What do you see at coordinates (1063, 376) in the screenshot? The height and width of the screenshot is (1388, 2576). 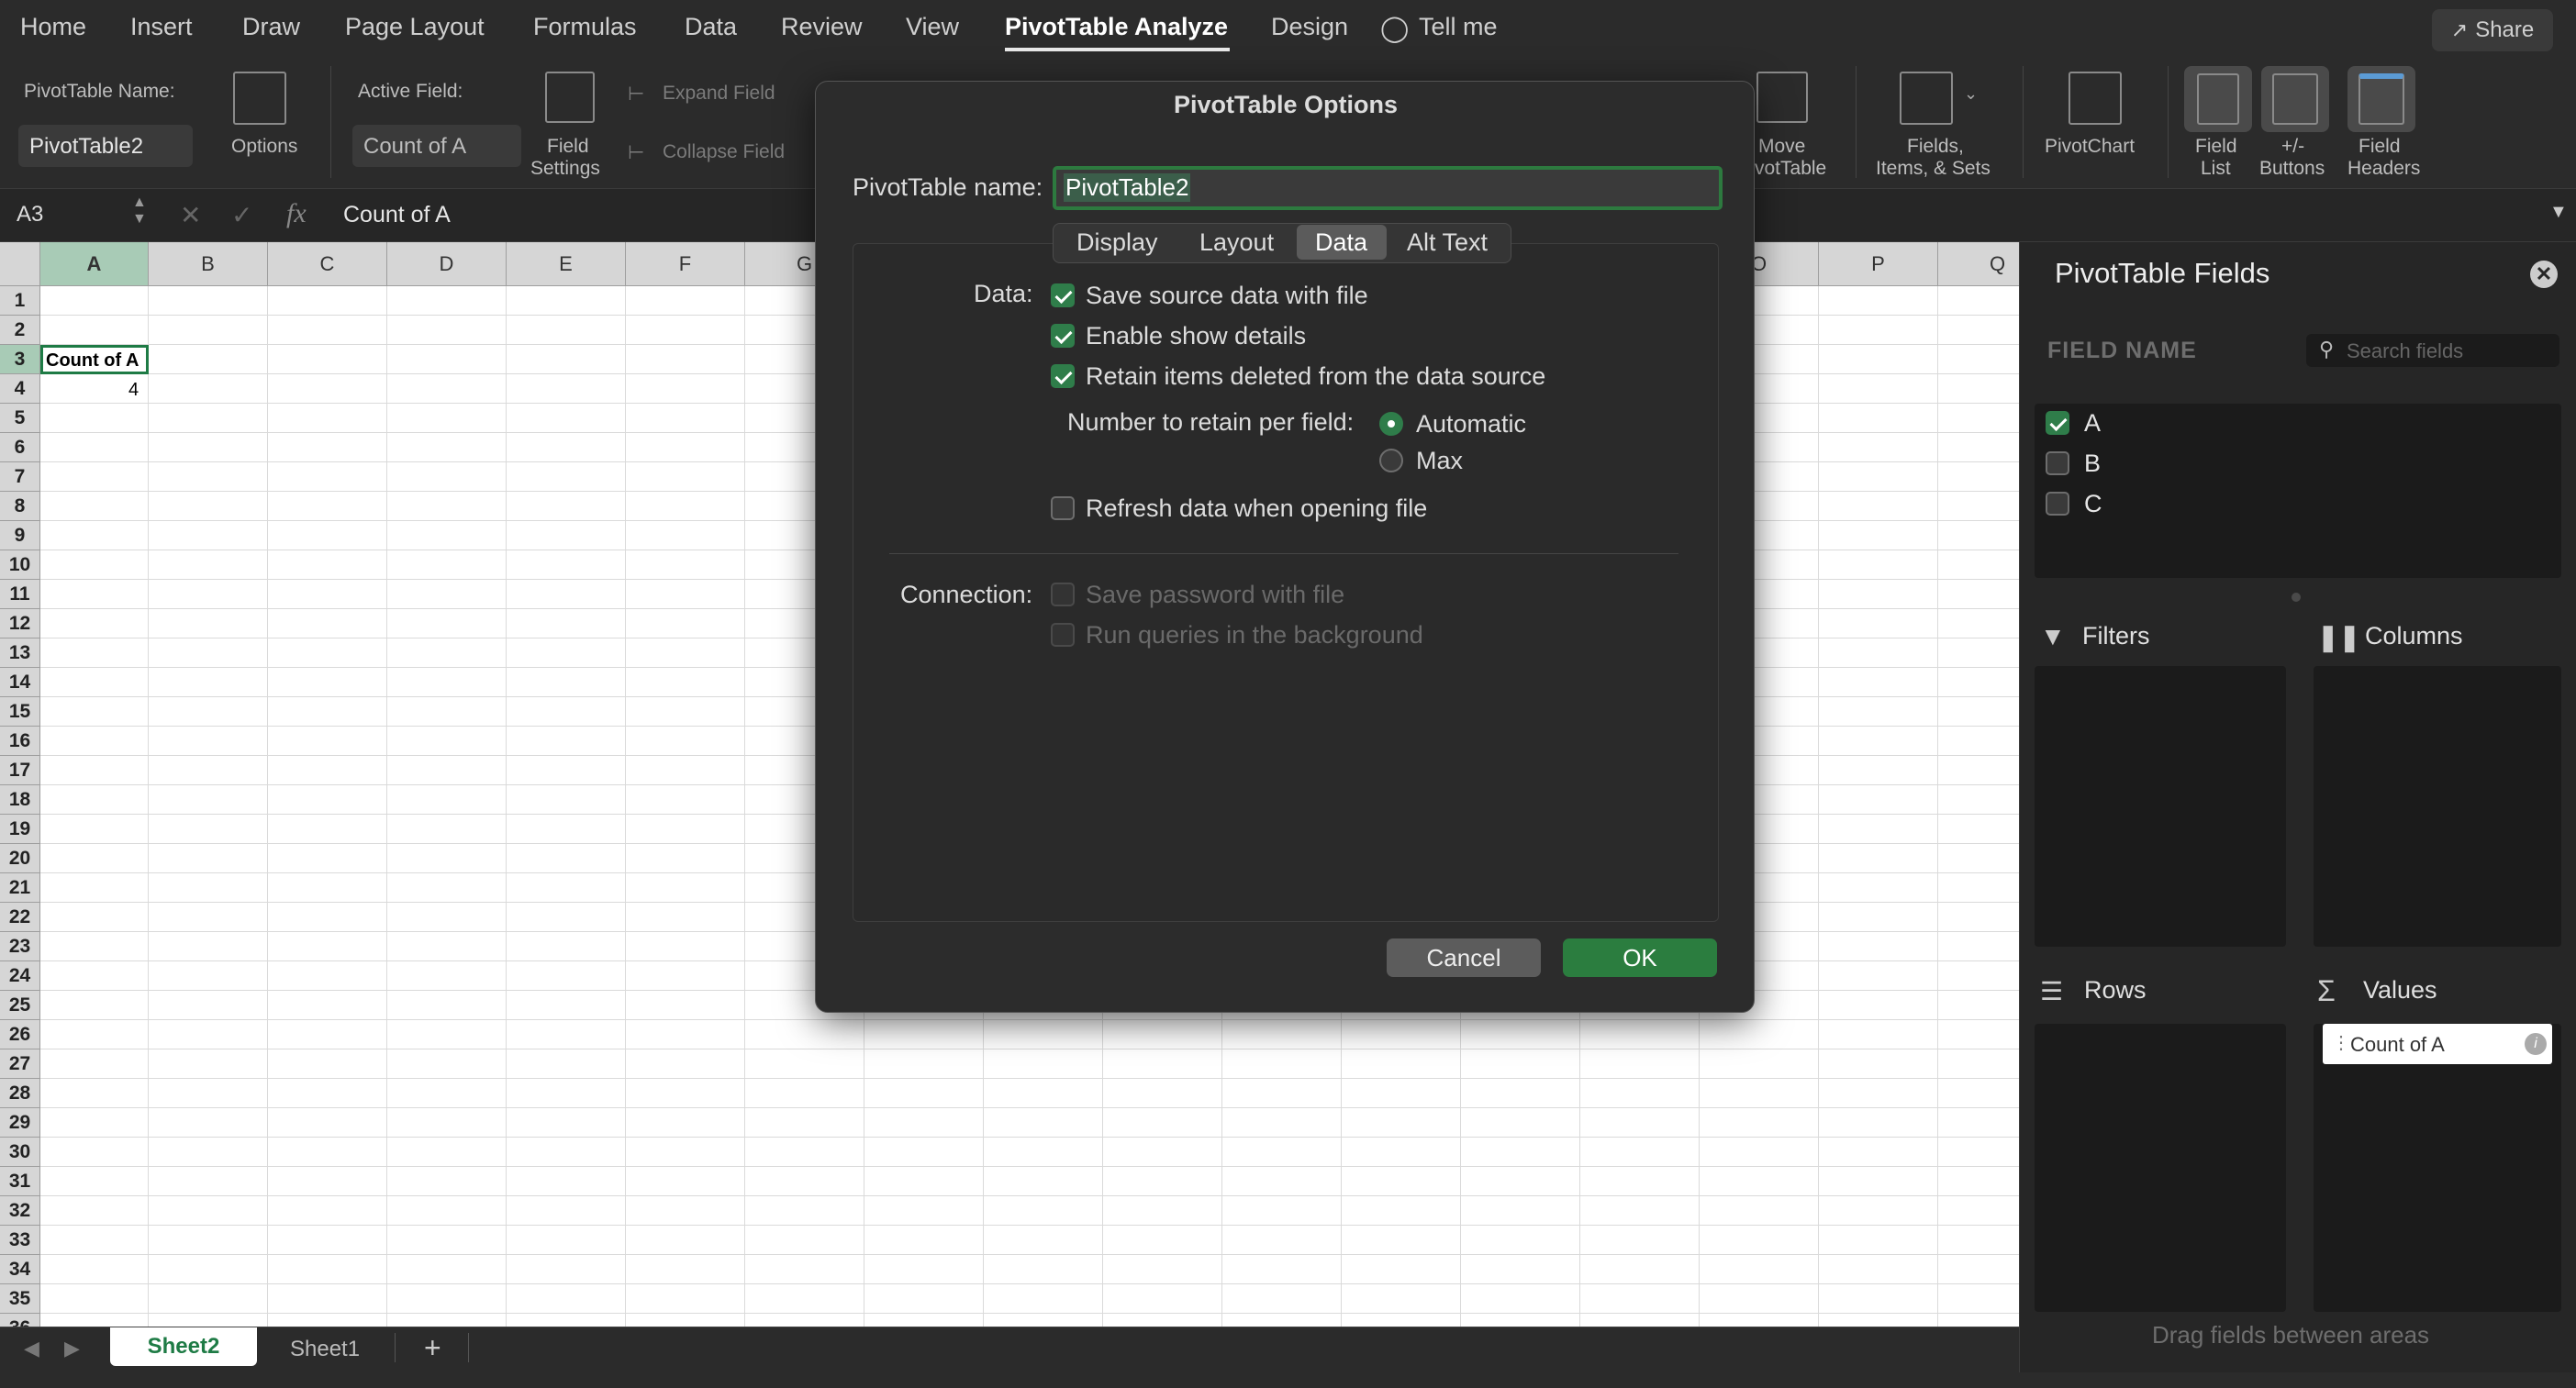 I see `retain-items-checkbox` at bounding box center [1063, 376].